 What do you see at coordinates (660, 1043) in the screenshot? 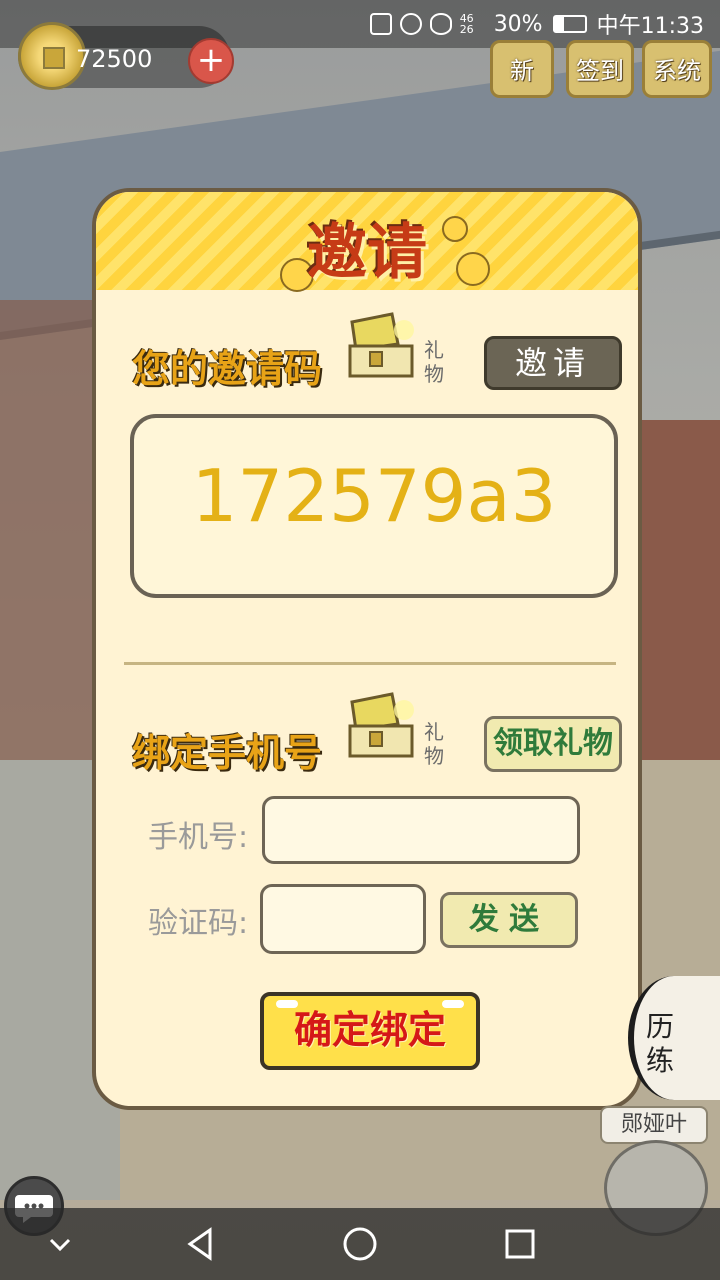
I see `training-label: 历练` at bounding box center [660, 1043].